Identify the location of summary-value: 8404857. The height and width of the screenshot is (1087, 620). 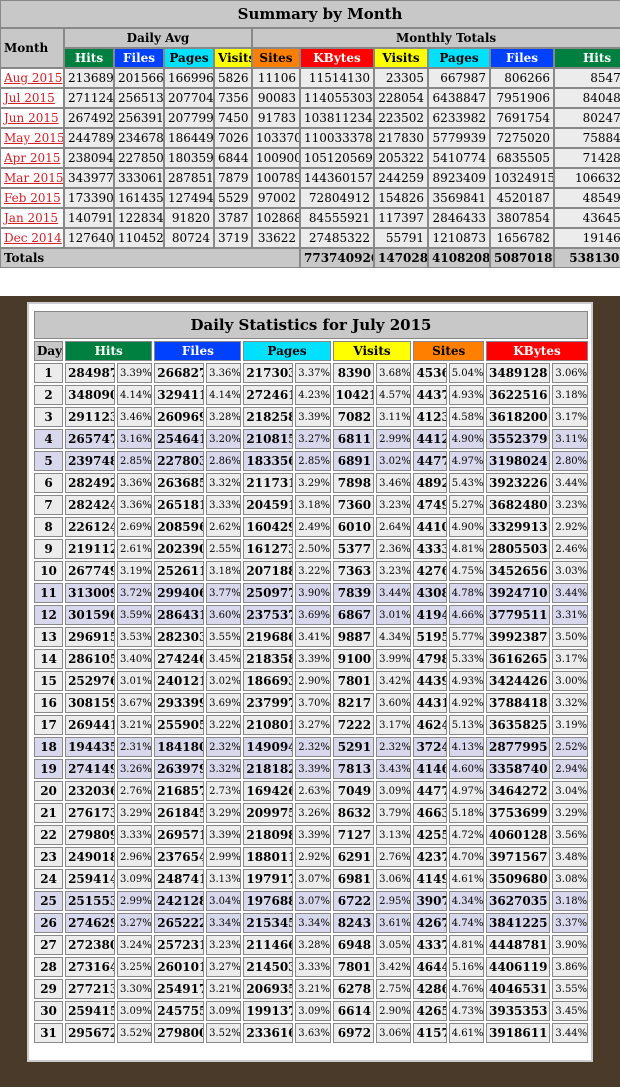
(587, 98).